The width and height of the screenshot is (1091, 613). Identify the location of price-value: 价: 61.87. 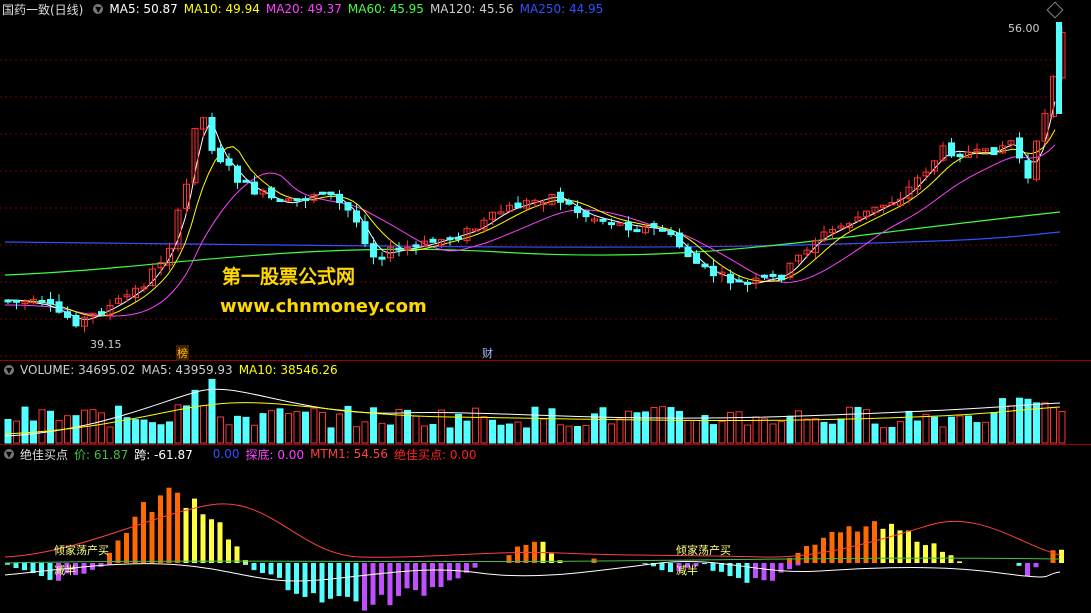
(101, 454).